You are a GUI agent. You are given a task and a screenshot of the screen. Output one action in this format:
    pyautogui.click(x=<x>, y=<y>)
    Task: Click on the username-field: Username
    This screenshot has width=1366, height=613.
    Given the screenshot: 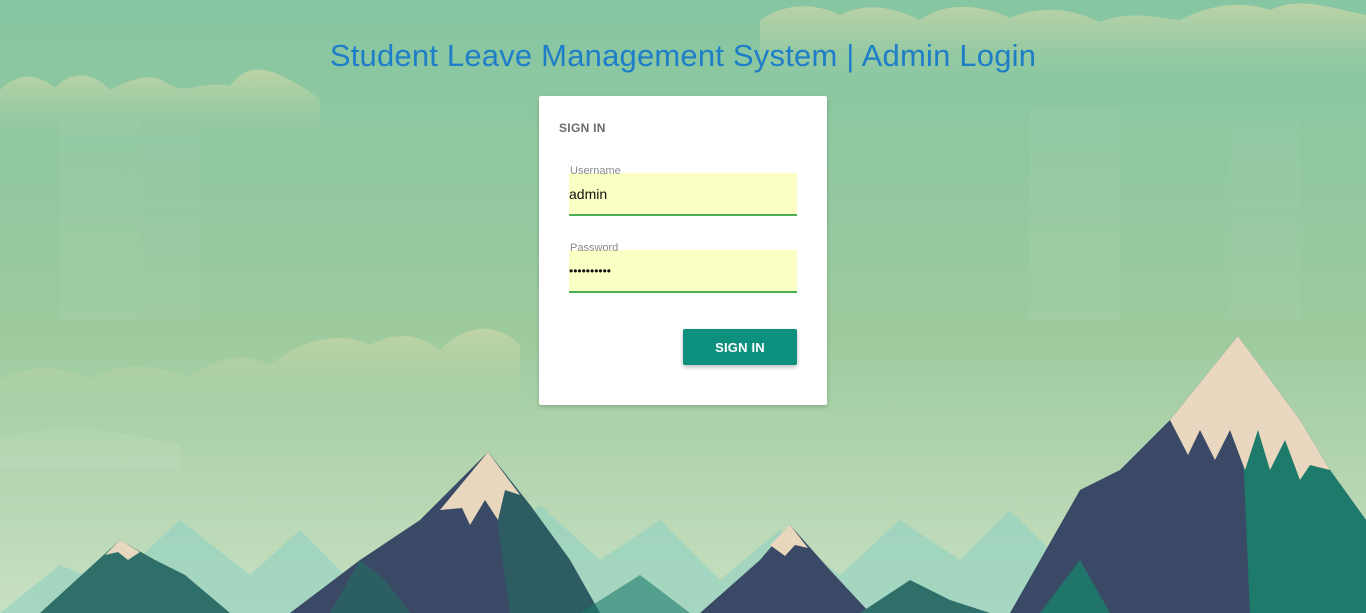 What is the action you would take?
    pyautogui.click(x=683, y=190)
    